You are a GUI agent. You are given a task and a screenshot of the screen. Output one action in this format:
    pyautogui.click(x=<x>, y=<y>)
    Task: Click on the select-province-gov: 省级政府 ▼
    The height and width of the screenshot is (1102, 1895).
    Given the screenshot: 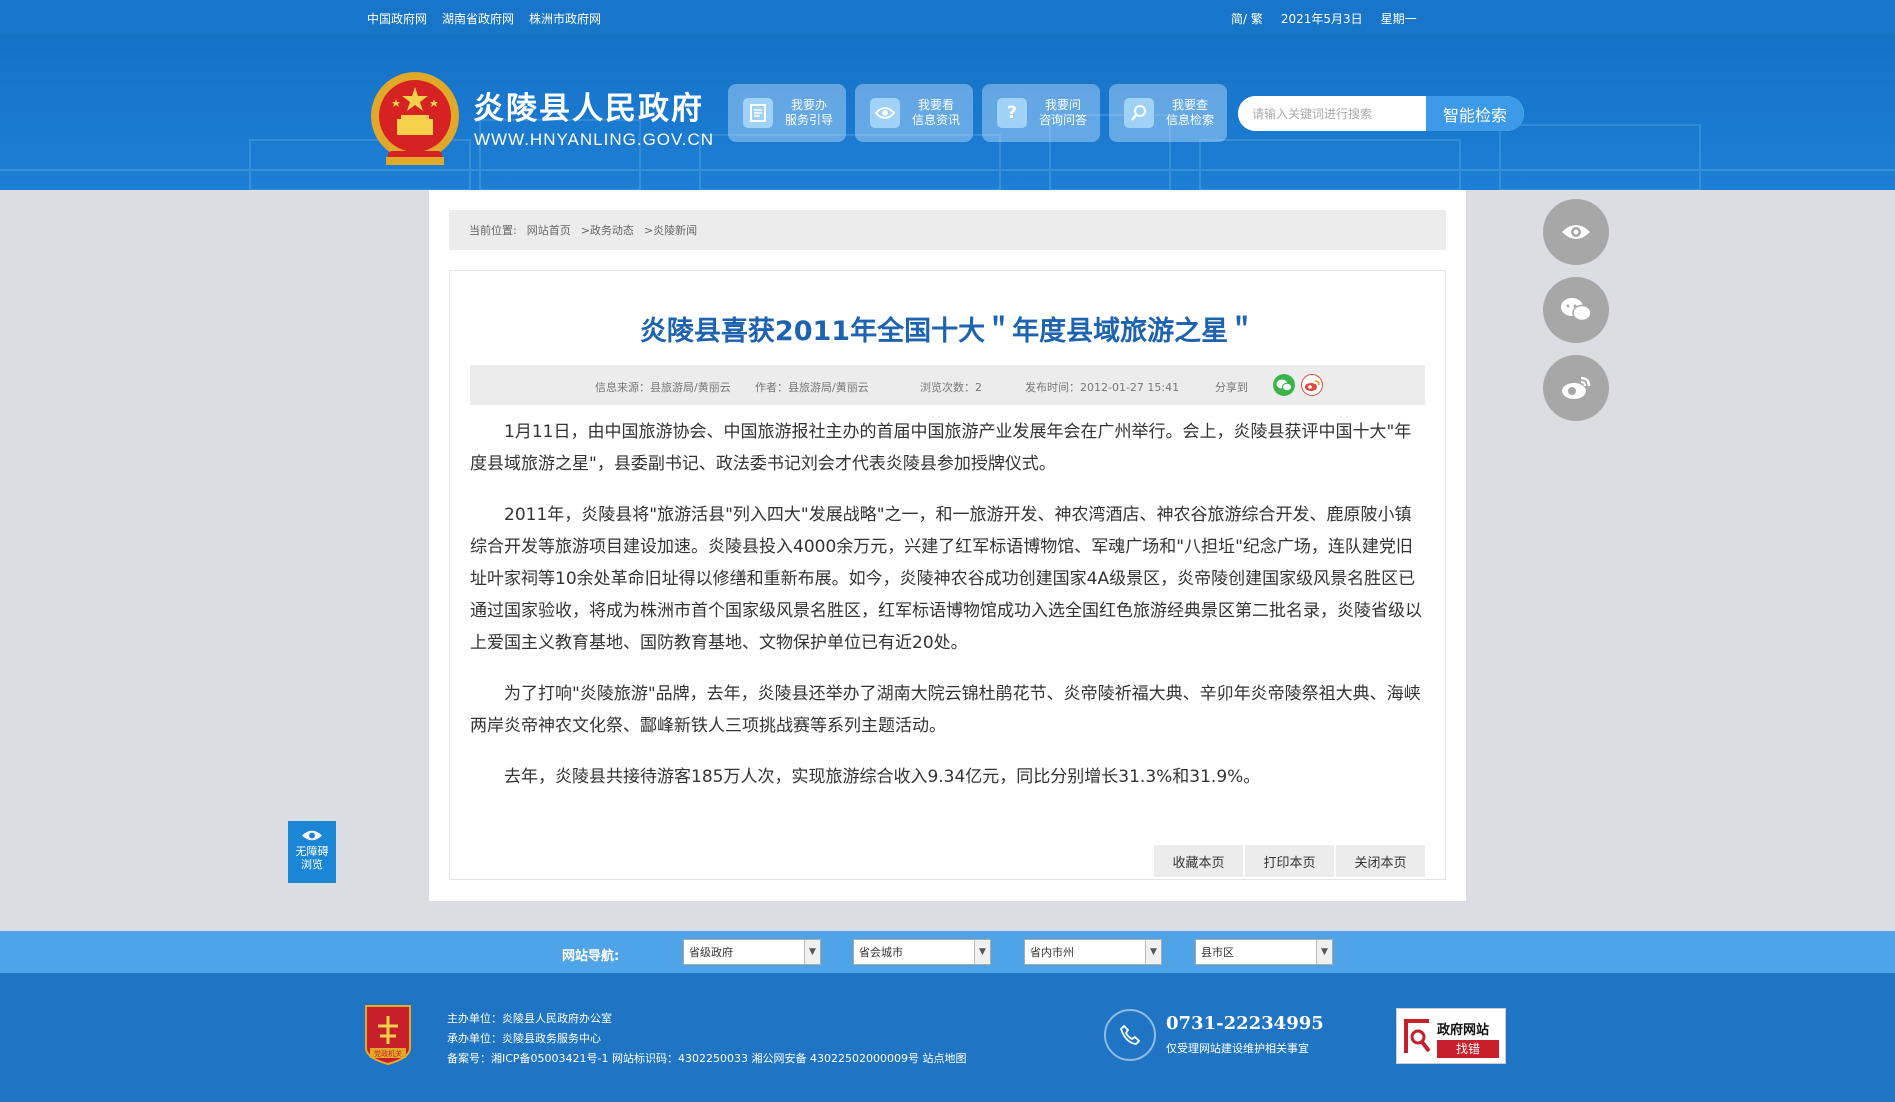 What is the action you would take?
    pyautogui.click(x=752, y=952)
    